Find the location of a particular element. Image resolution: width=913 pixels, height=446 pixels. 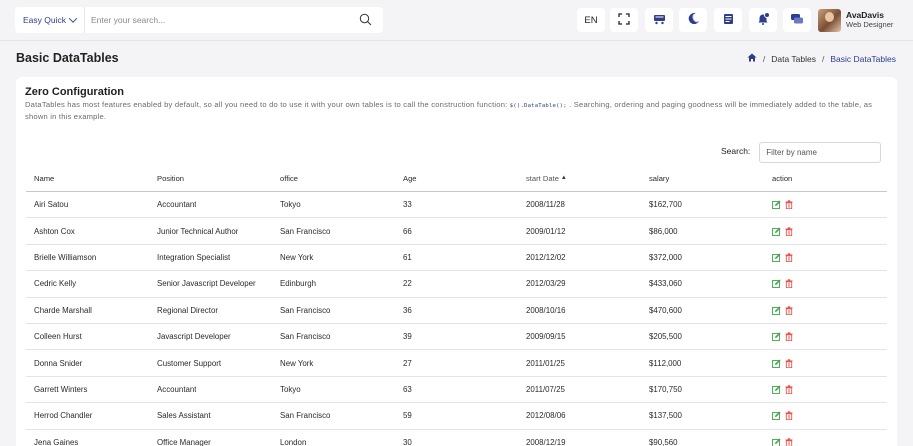

fullscreen-button is located at coordinates (624, 20).